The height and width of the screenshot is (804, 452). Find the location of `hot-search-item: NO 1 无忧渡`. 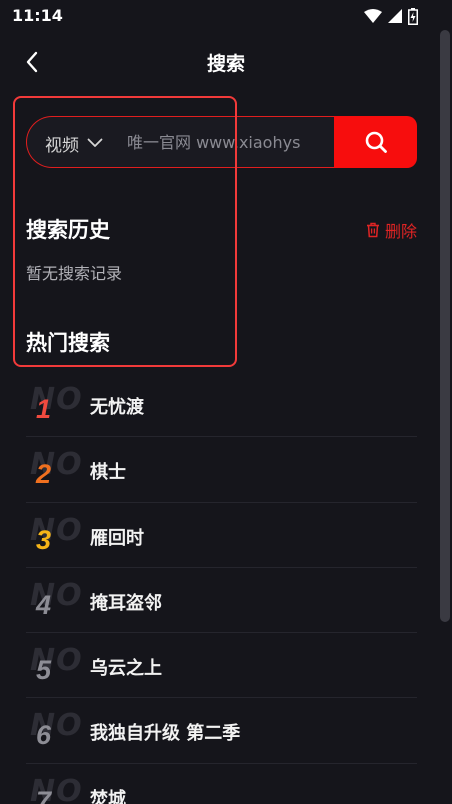

hot-search-item: NO 1 无忧渡 is located at coordinates (221, 405).